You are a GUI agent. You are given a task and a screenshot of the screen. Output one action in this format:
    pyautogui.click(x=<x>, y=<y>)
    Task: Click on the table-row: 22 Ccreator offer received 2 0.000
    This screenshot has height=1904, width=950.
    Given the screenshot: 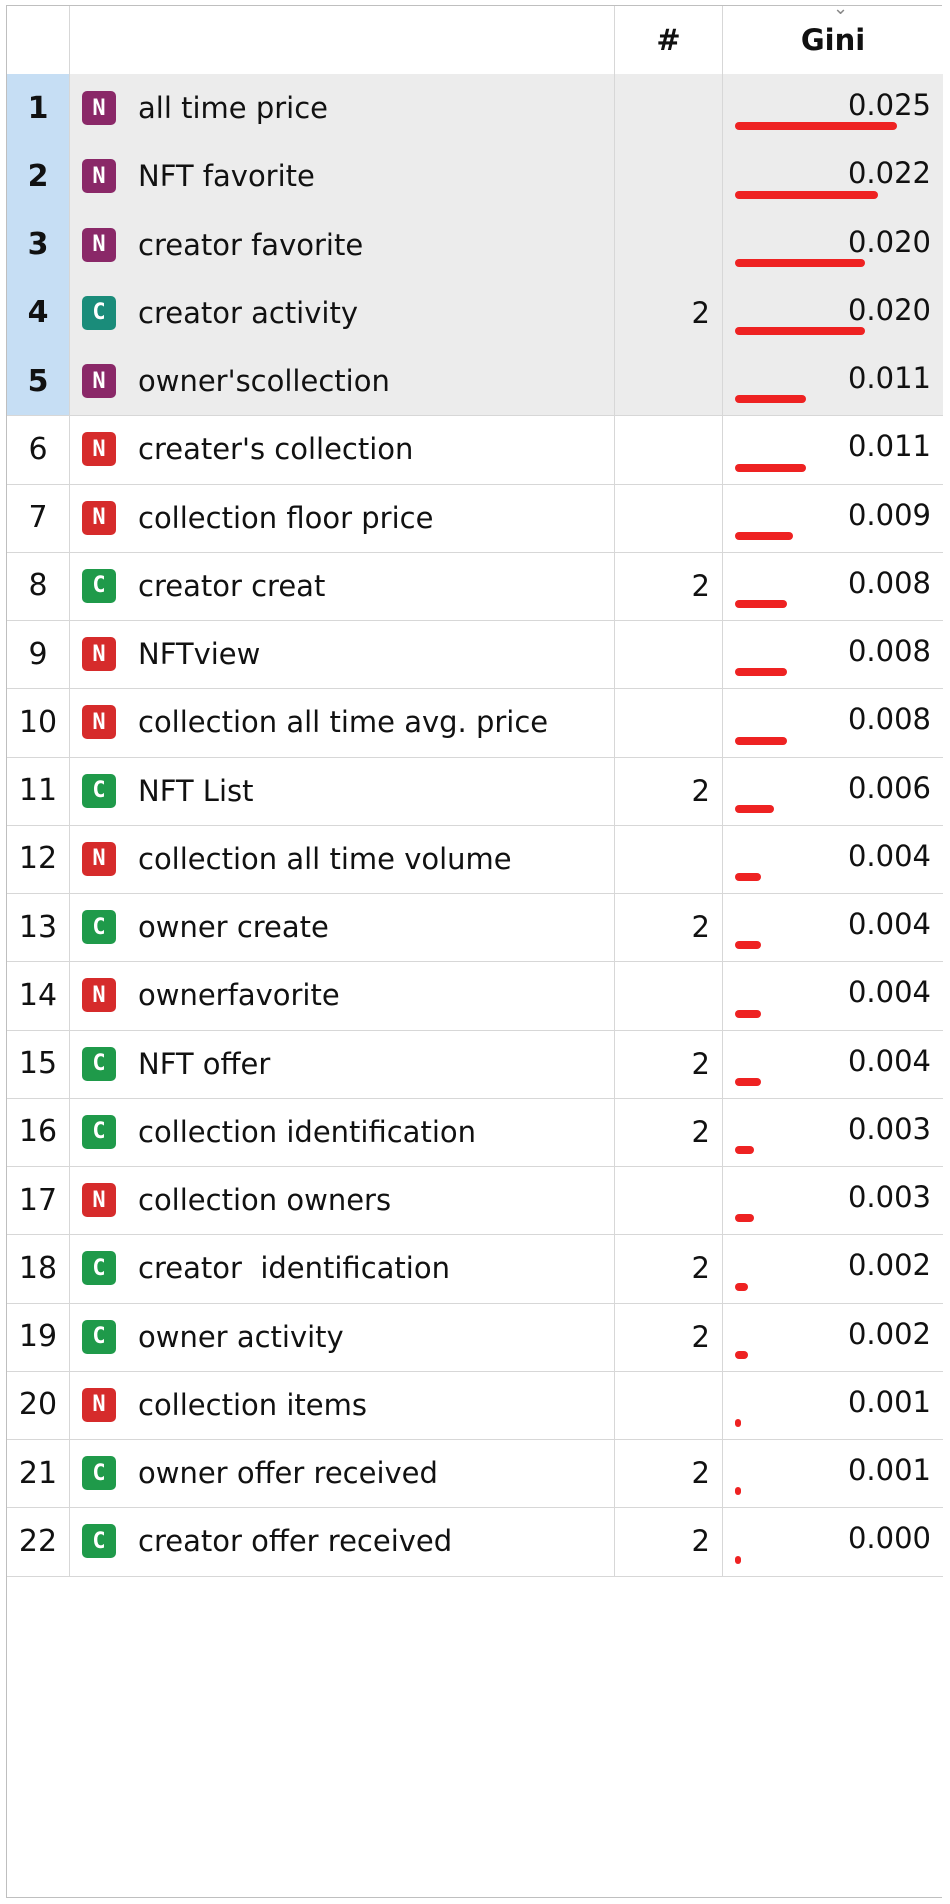 What is the action you would take?
    pyautogui.click(x=475, y=1542)
    